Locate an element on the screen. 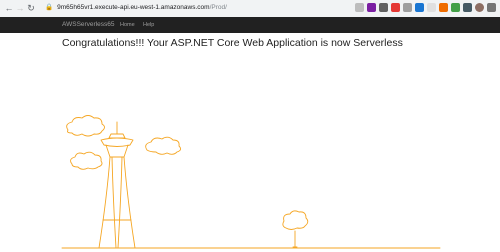  extension-icons is located at coordinates (425, 8).